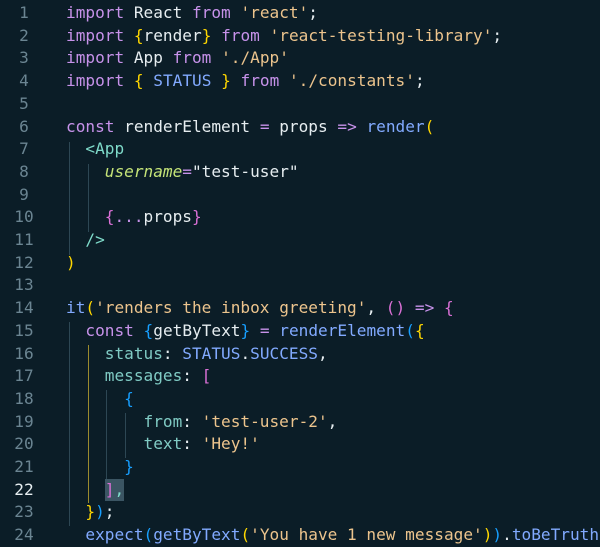 The height and width of the screenshot is (547, 600). I want to click on line-number: 8, so click(24, 171).